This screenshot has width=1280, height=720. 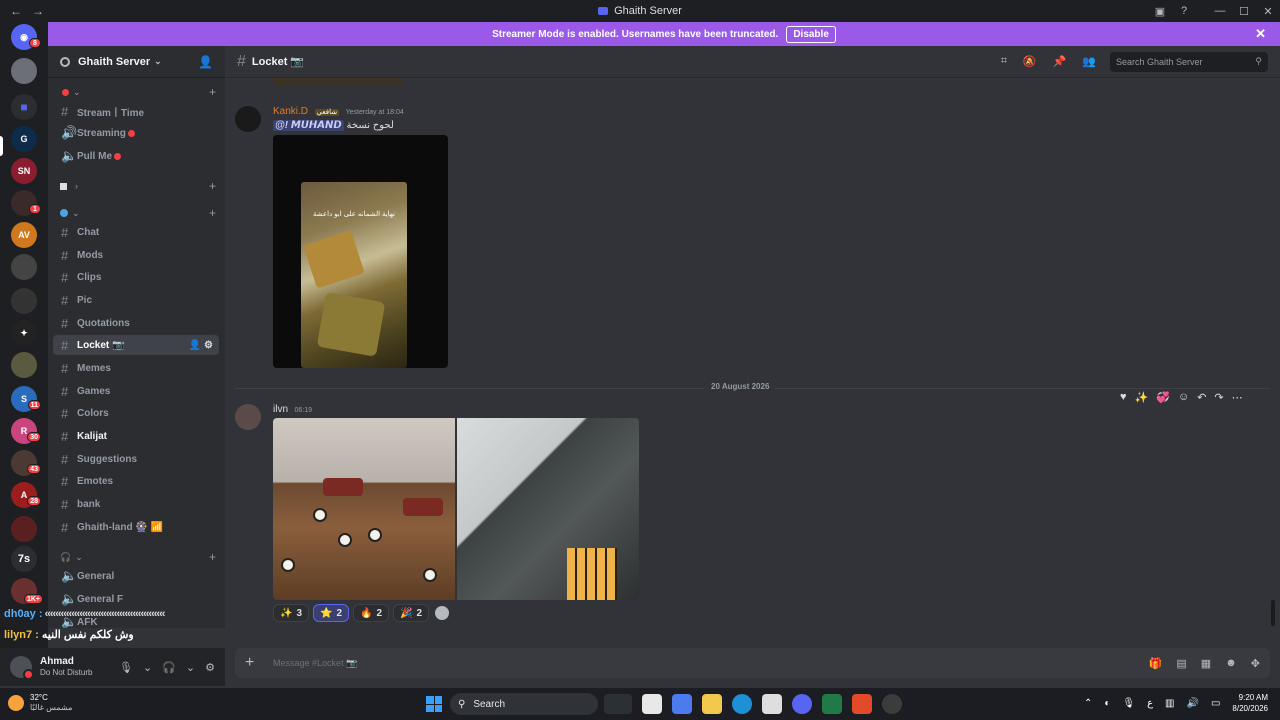 I want to click on language-indicator: ع, so click(x=1150, y=703).